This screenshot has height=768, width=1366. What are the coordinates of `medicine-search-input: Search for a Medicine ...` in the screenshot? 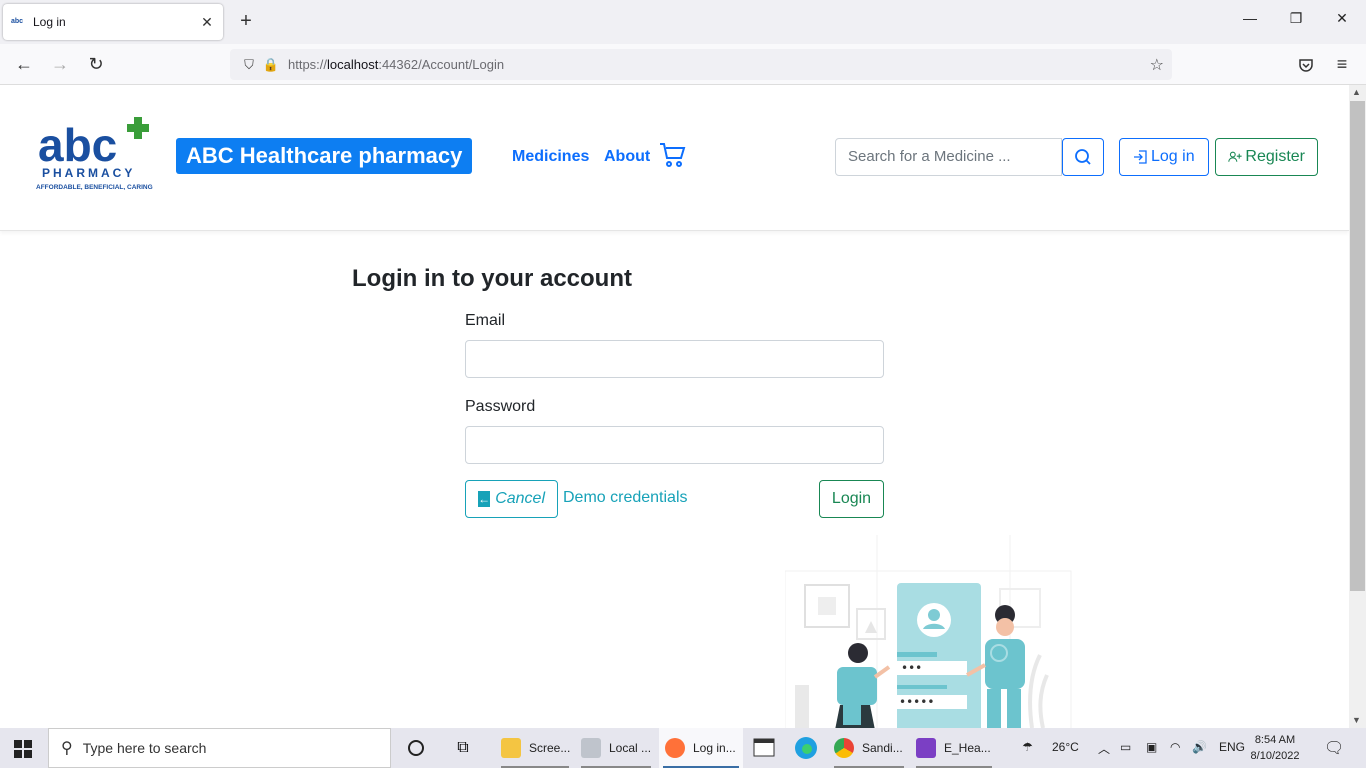 It's located at (948, 157).